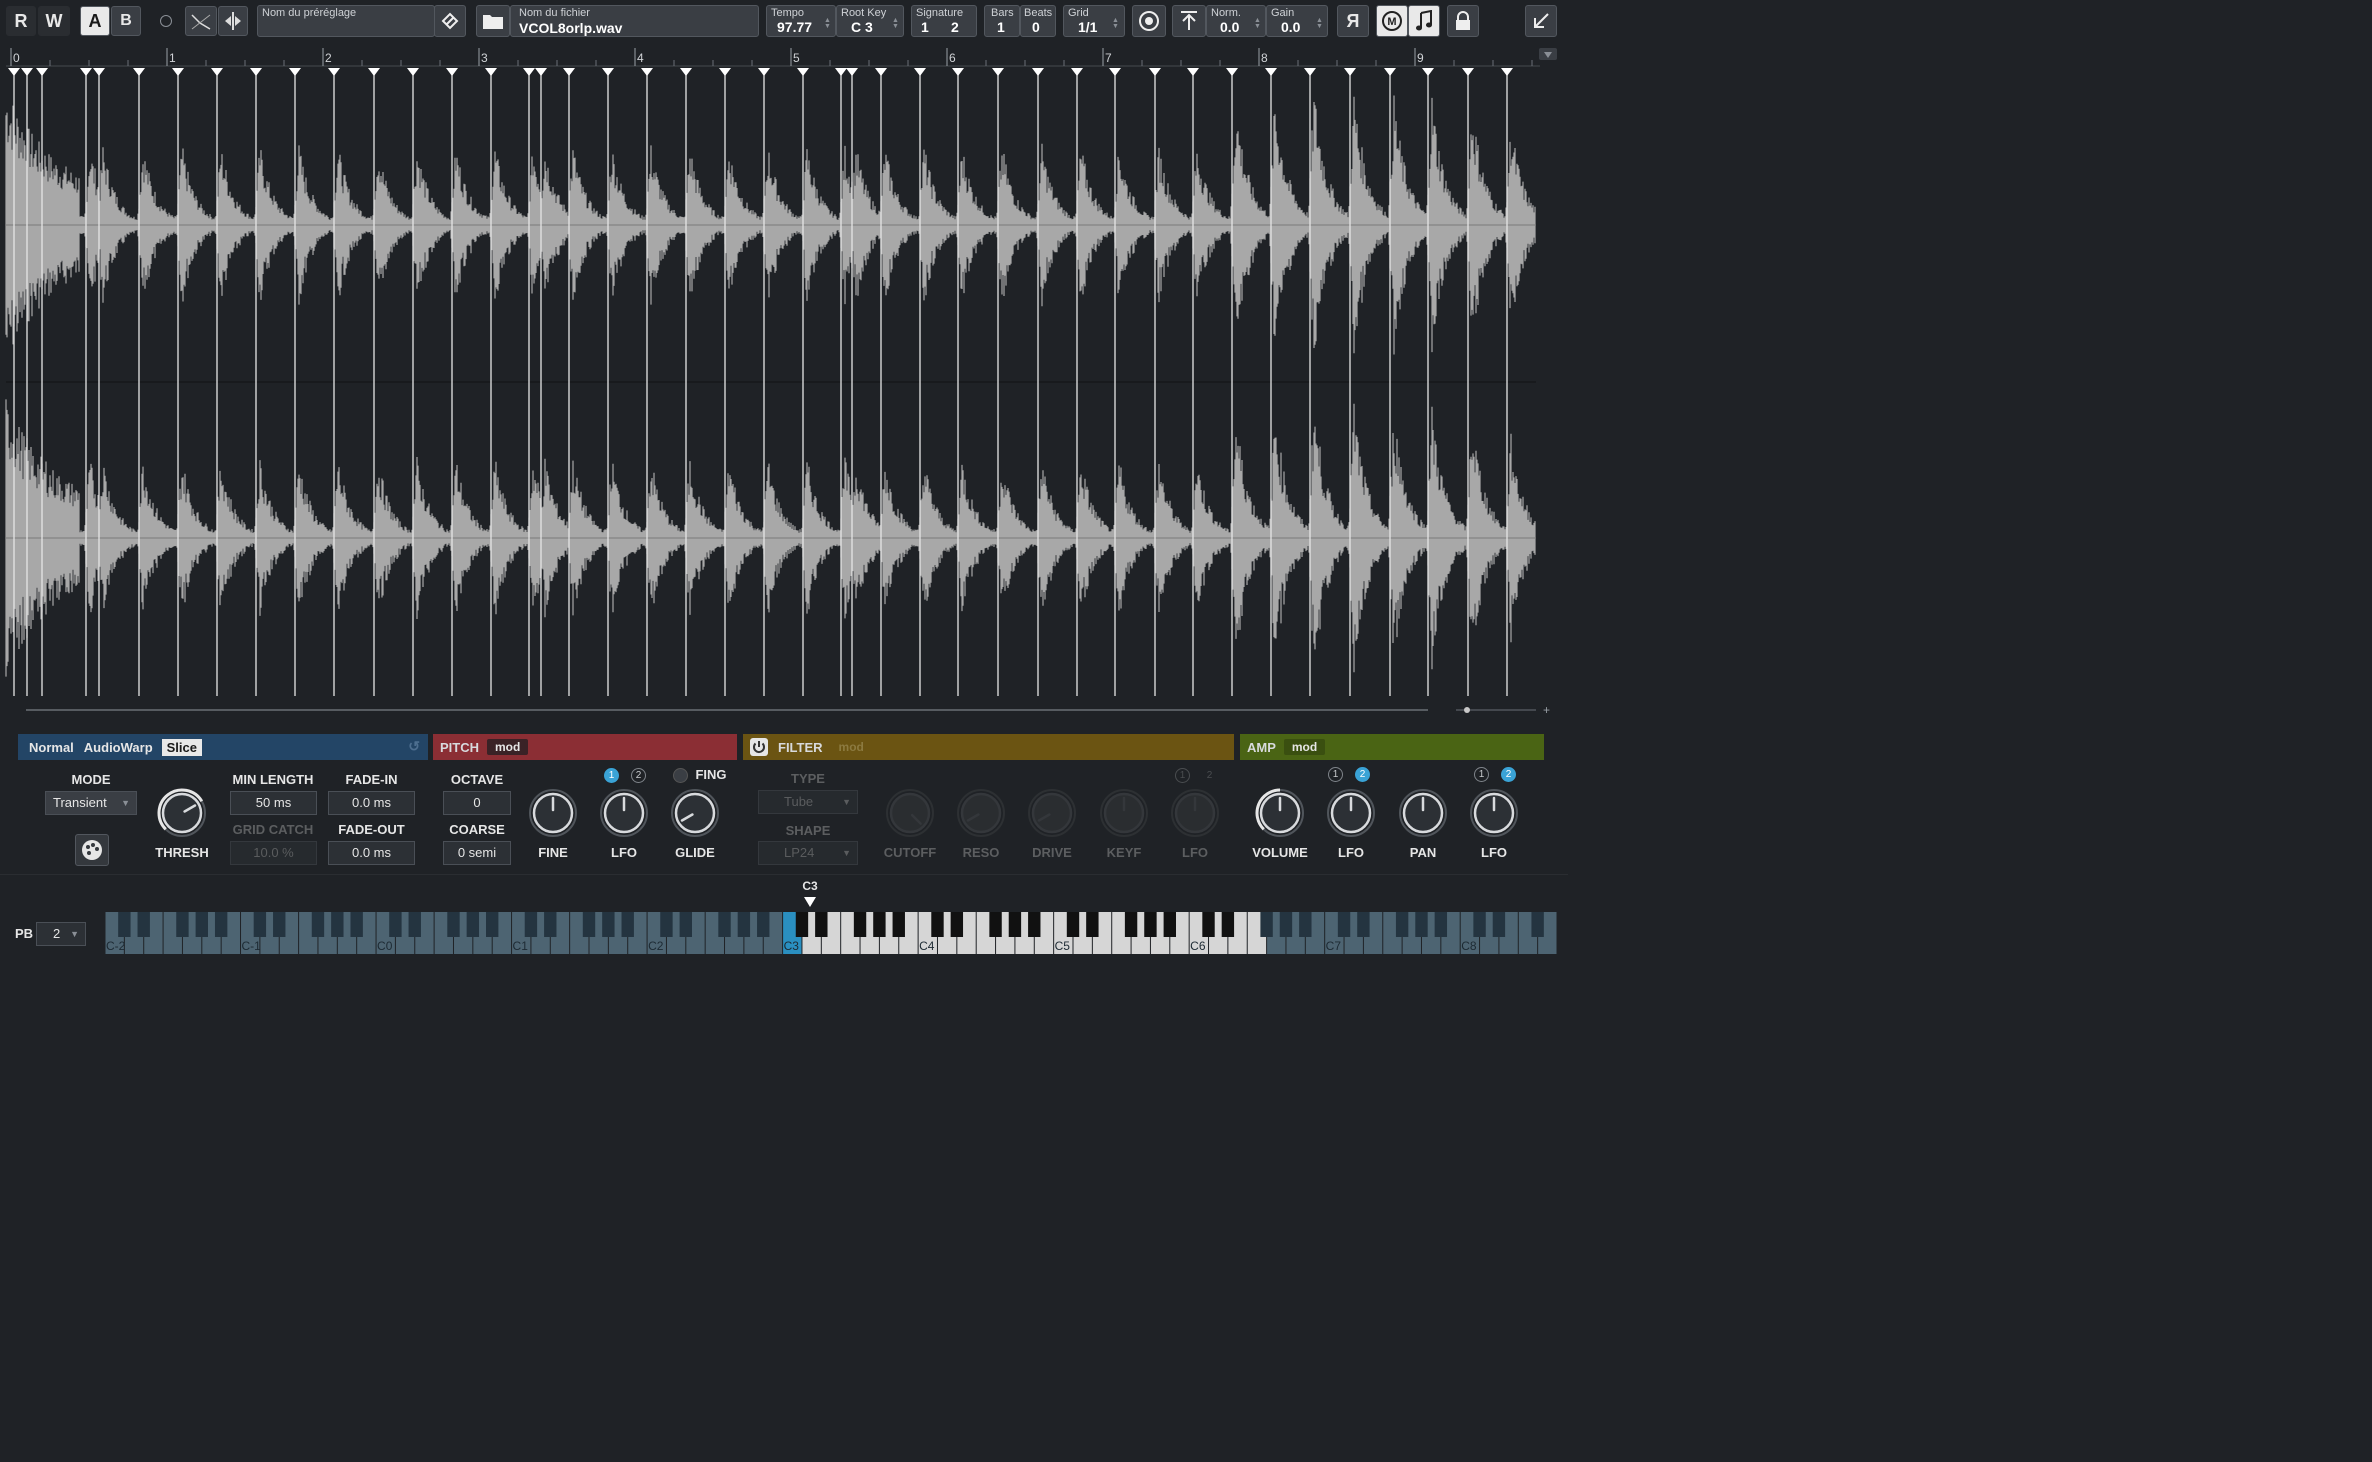 Image resolution: width=2372 pixels, height=1462 pixels. Describe the element at coordinates (1280, 813) in the screenshot. I see `volume-knob` at that location.